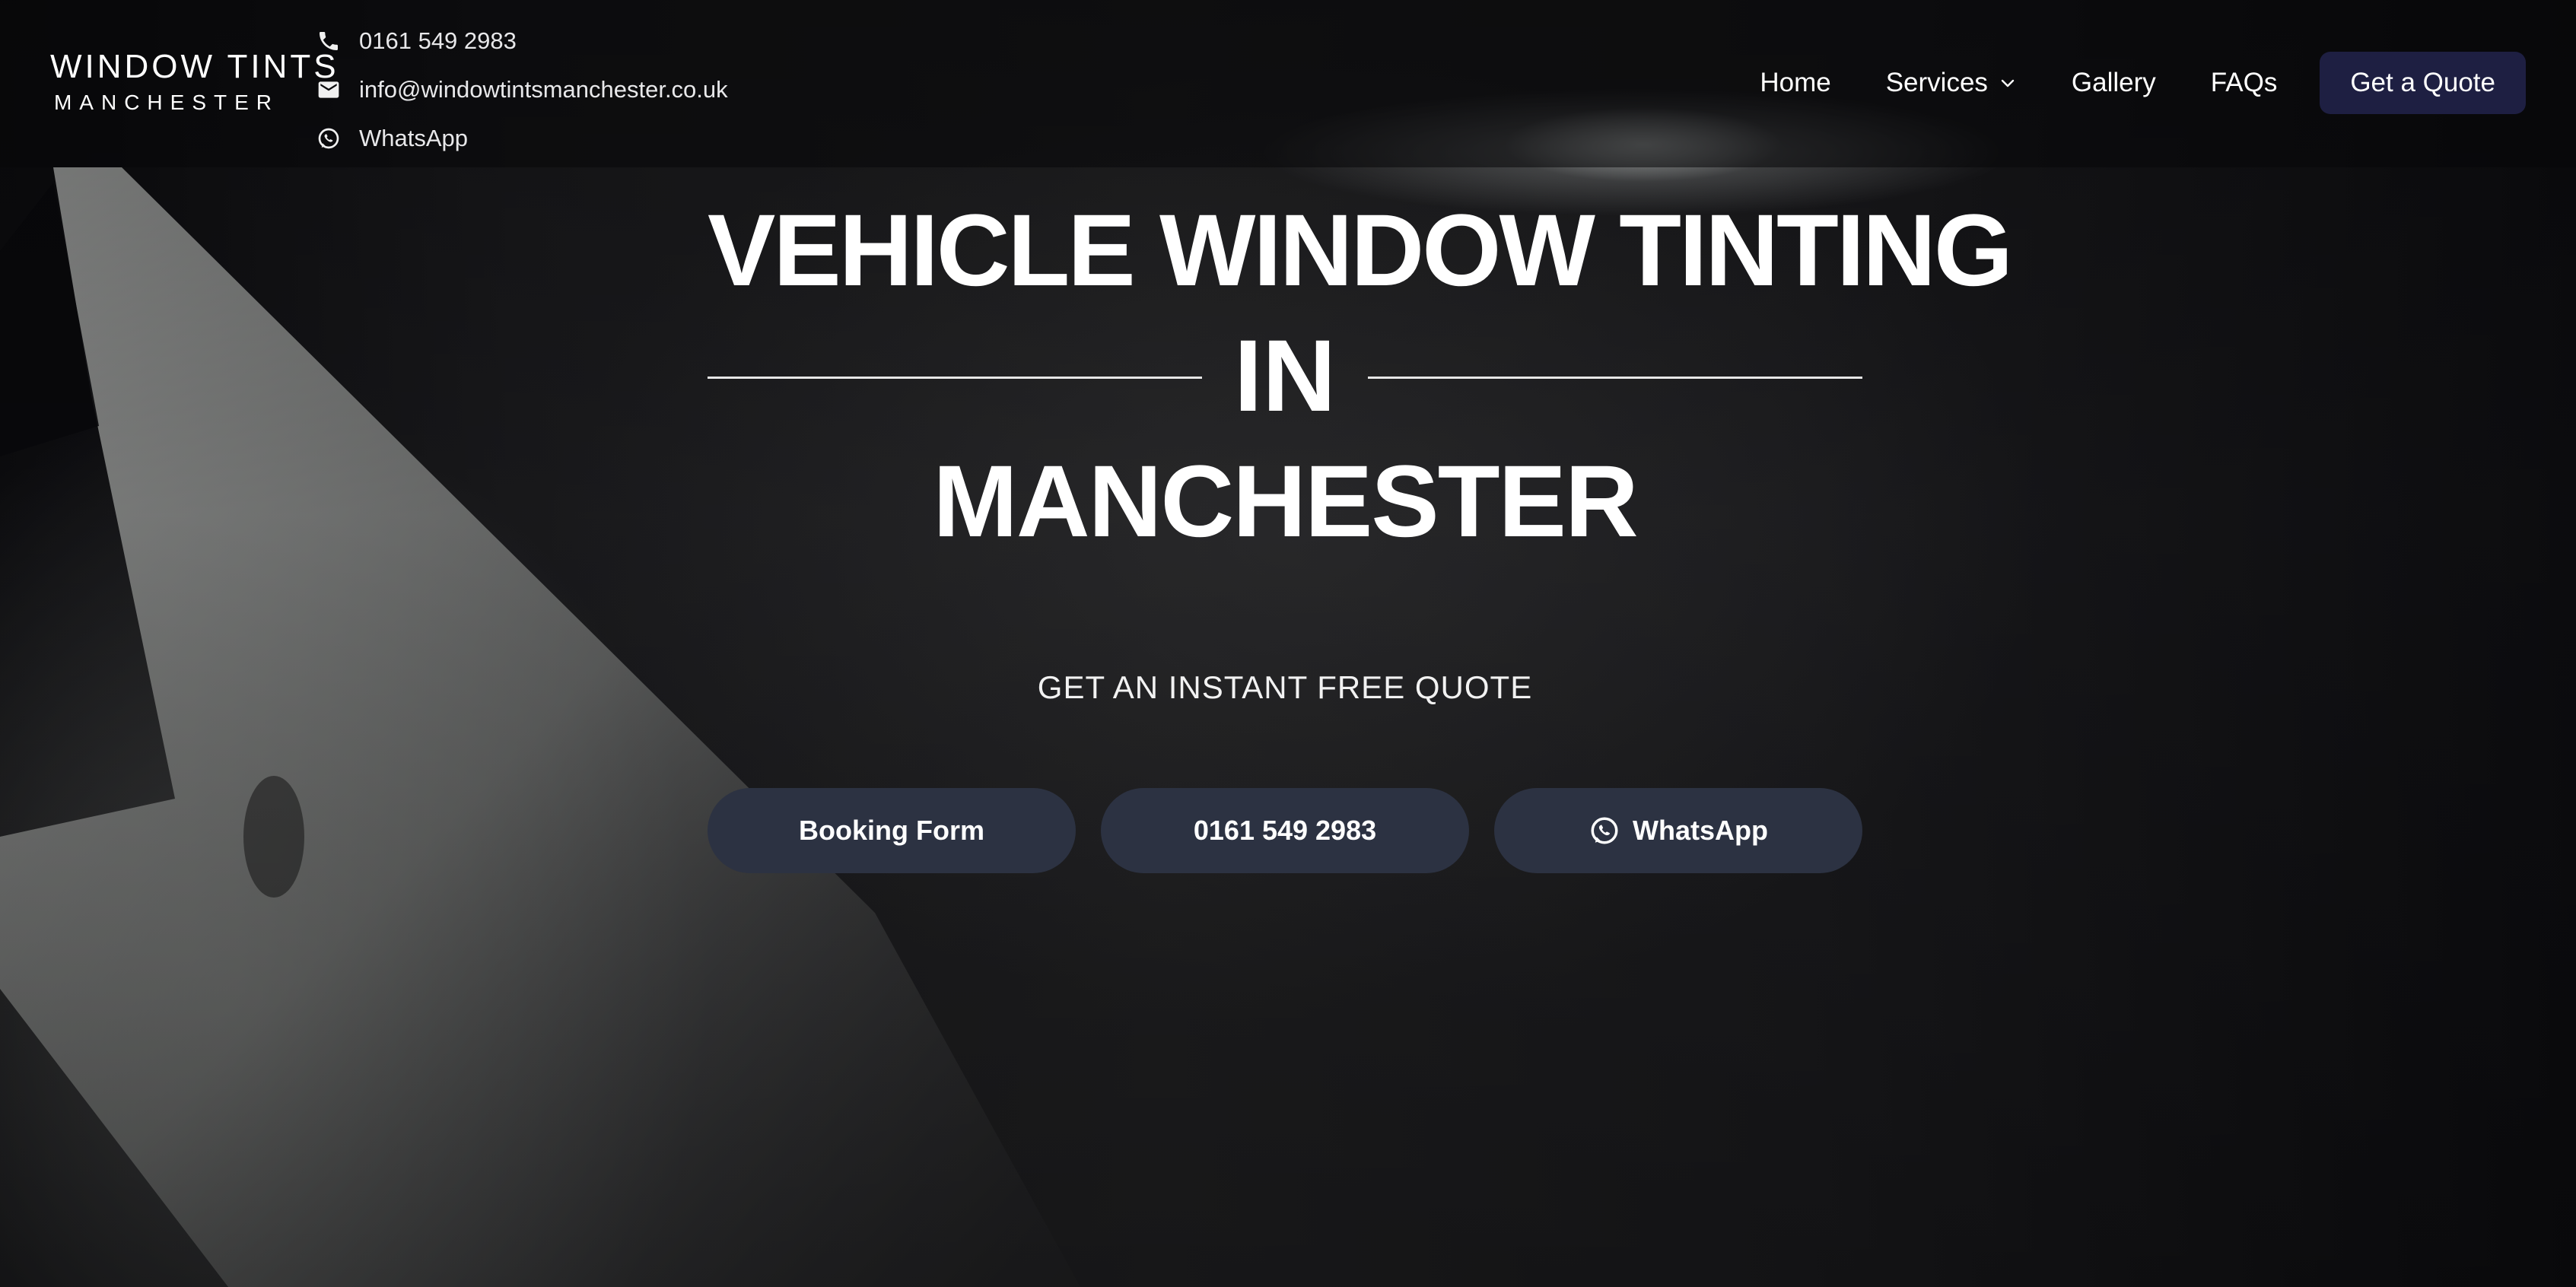 This screenshot has height=1287, width=2576. I want to click on nav-services: Services, so click(1951, 83).